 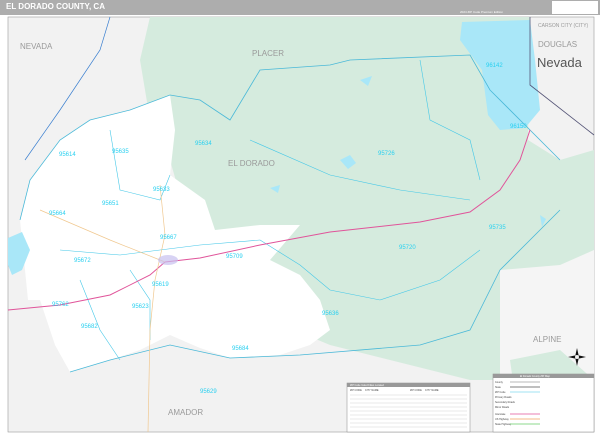 What do you see at coordinates (557, 44) in the screenshot?
I see `county-label-douglas: DOUGLAS` at bounding box center [557, 44].